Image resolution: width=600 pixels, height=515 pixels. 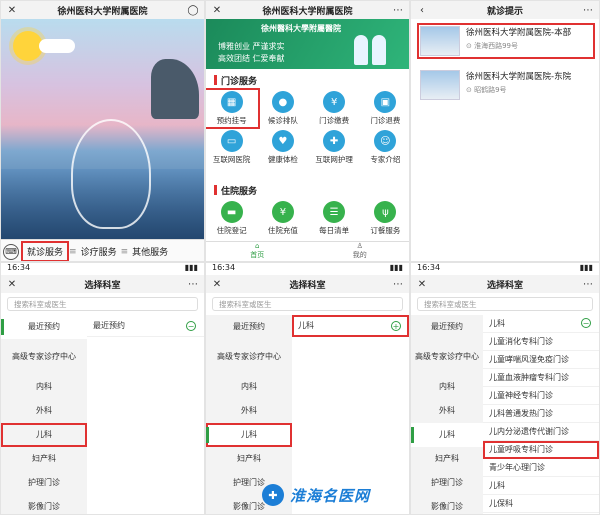 I want to click on deposit-button: ¥ 住院充值, so click(x=282, y=218).